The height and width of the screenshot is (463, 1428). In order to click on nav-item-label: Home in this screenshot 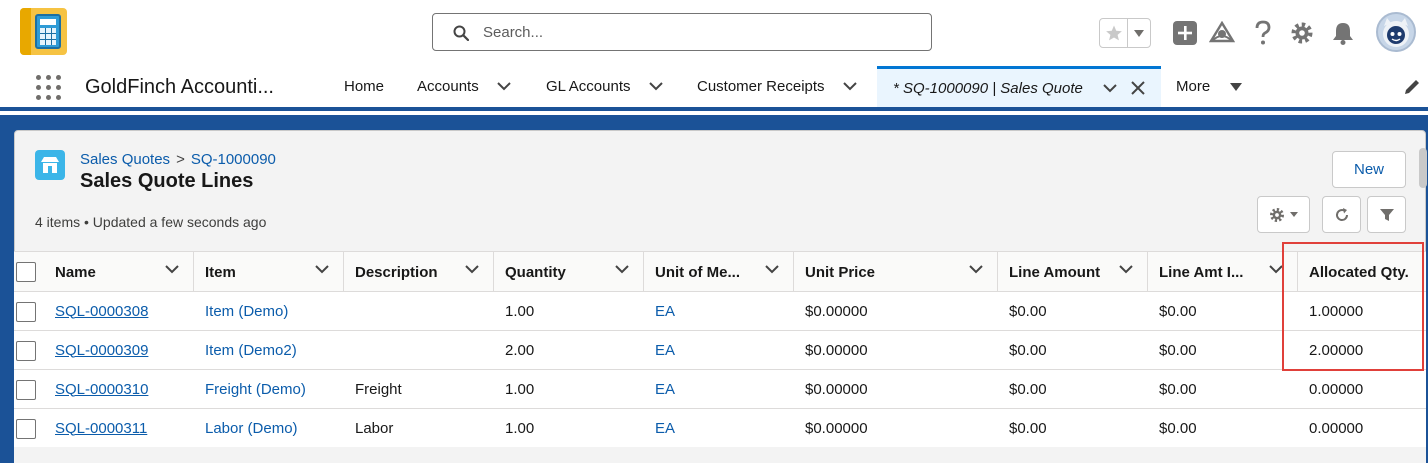, I will do `click(364, 86)`.